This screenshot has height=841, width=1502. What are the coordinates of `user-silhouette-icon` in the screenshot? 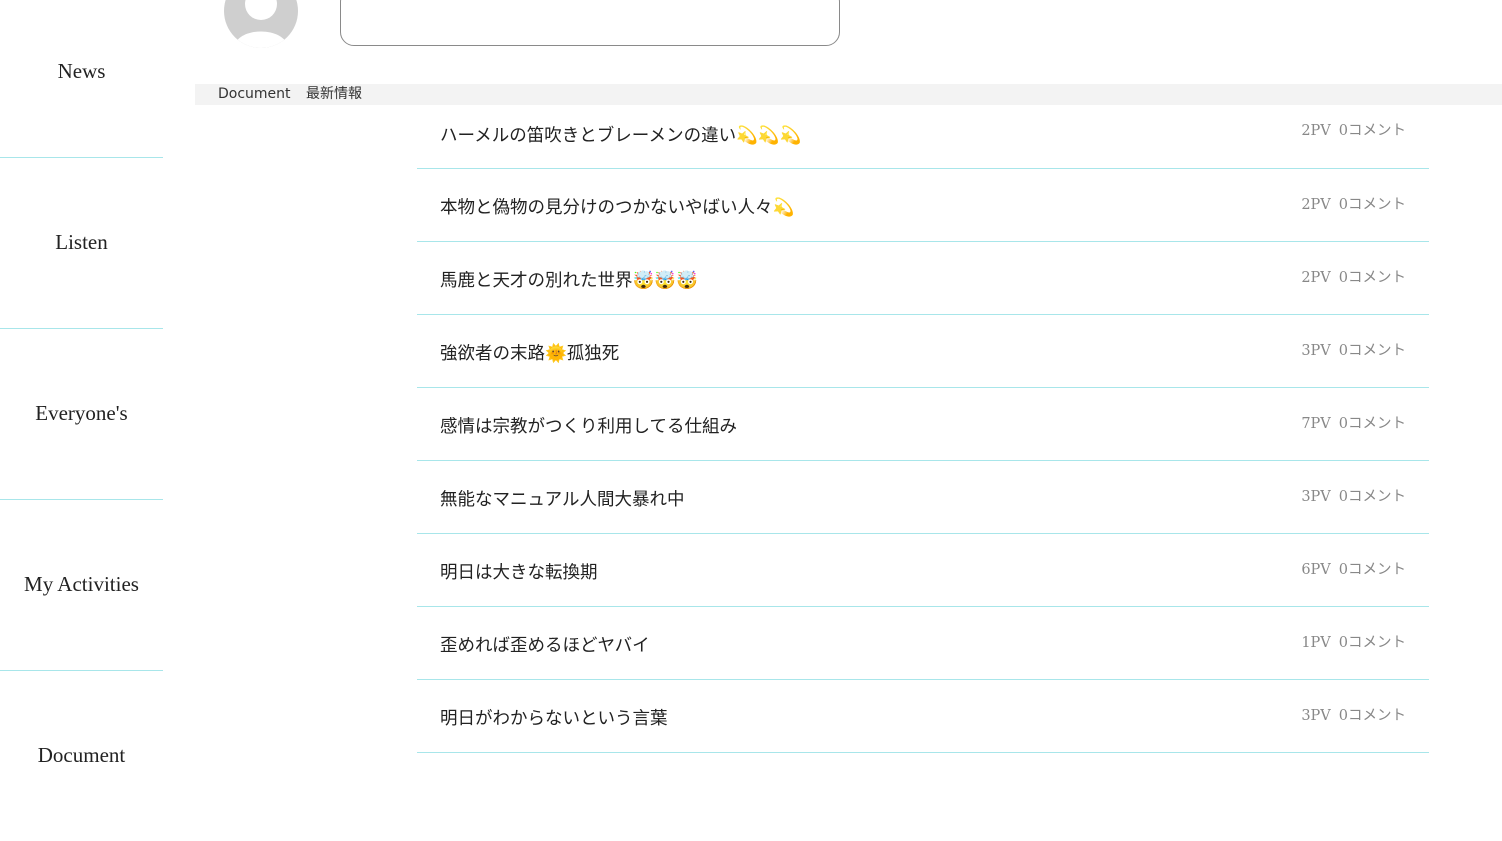 It's located at (261, 24).